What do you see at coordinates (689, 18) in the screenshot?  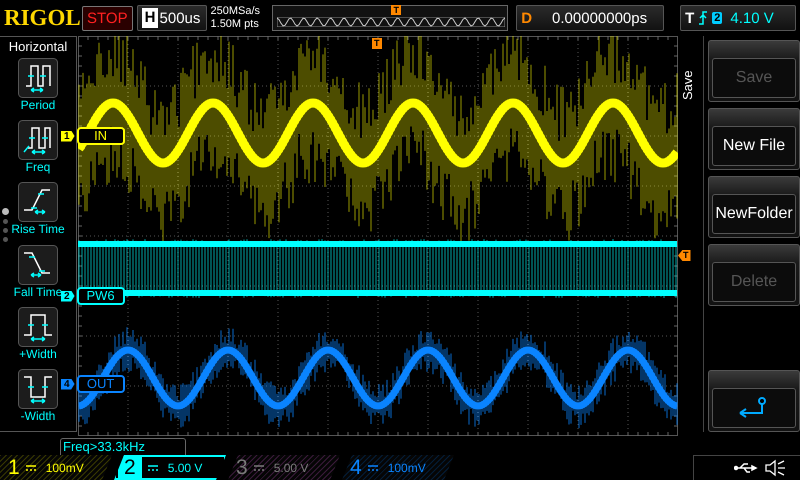 I see `trigger-label: T` at bounding box center [689, 18].